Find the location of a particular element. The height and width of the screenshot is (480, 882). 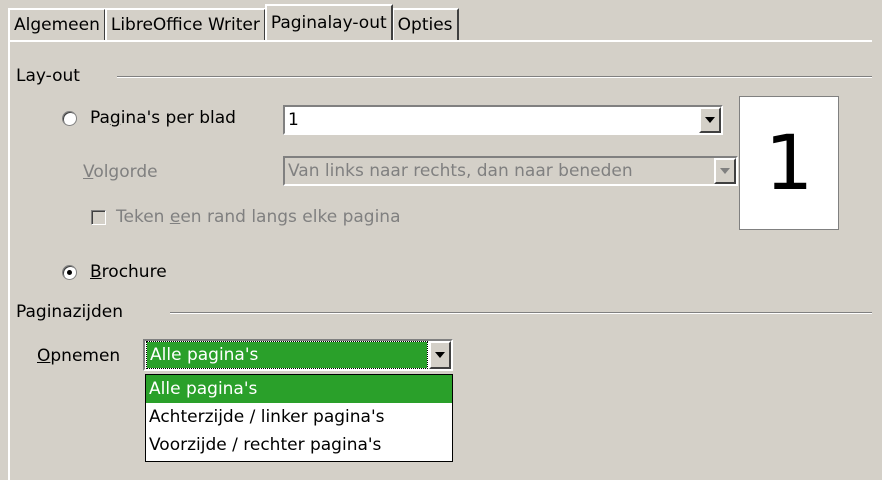

order-value: Van links naar rechts, dan naar beneden is located at coordinates (460, 171).